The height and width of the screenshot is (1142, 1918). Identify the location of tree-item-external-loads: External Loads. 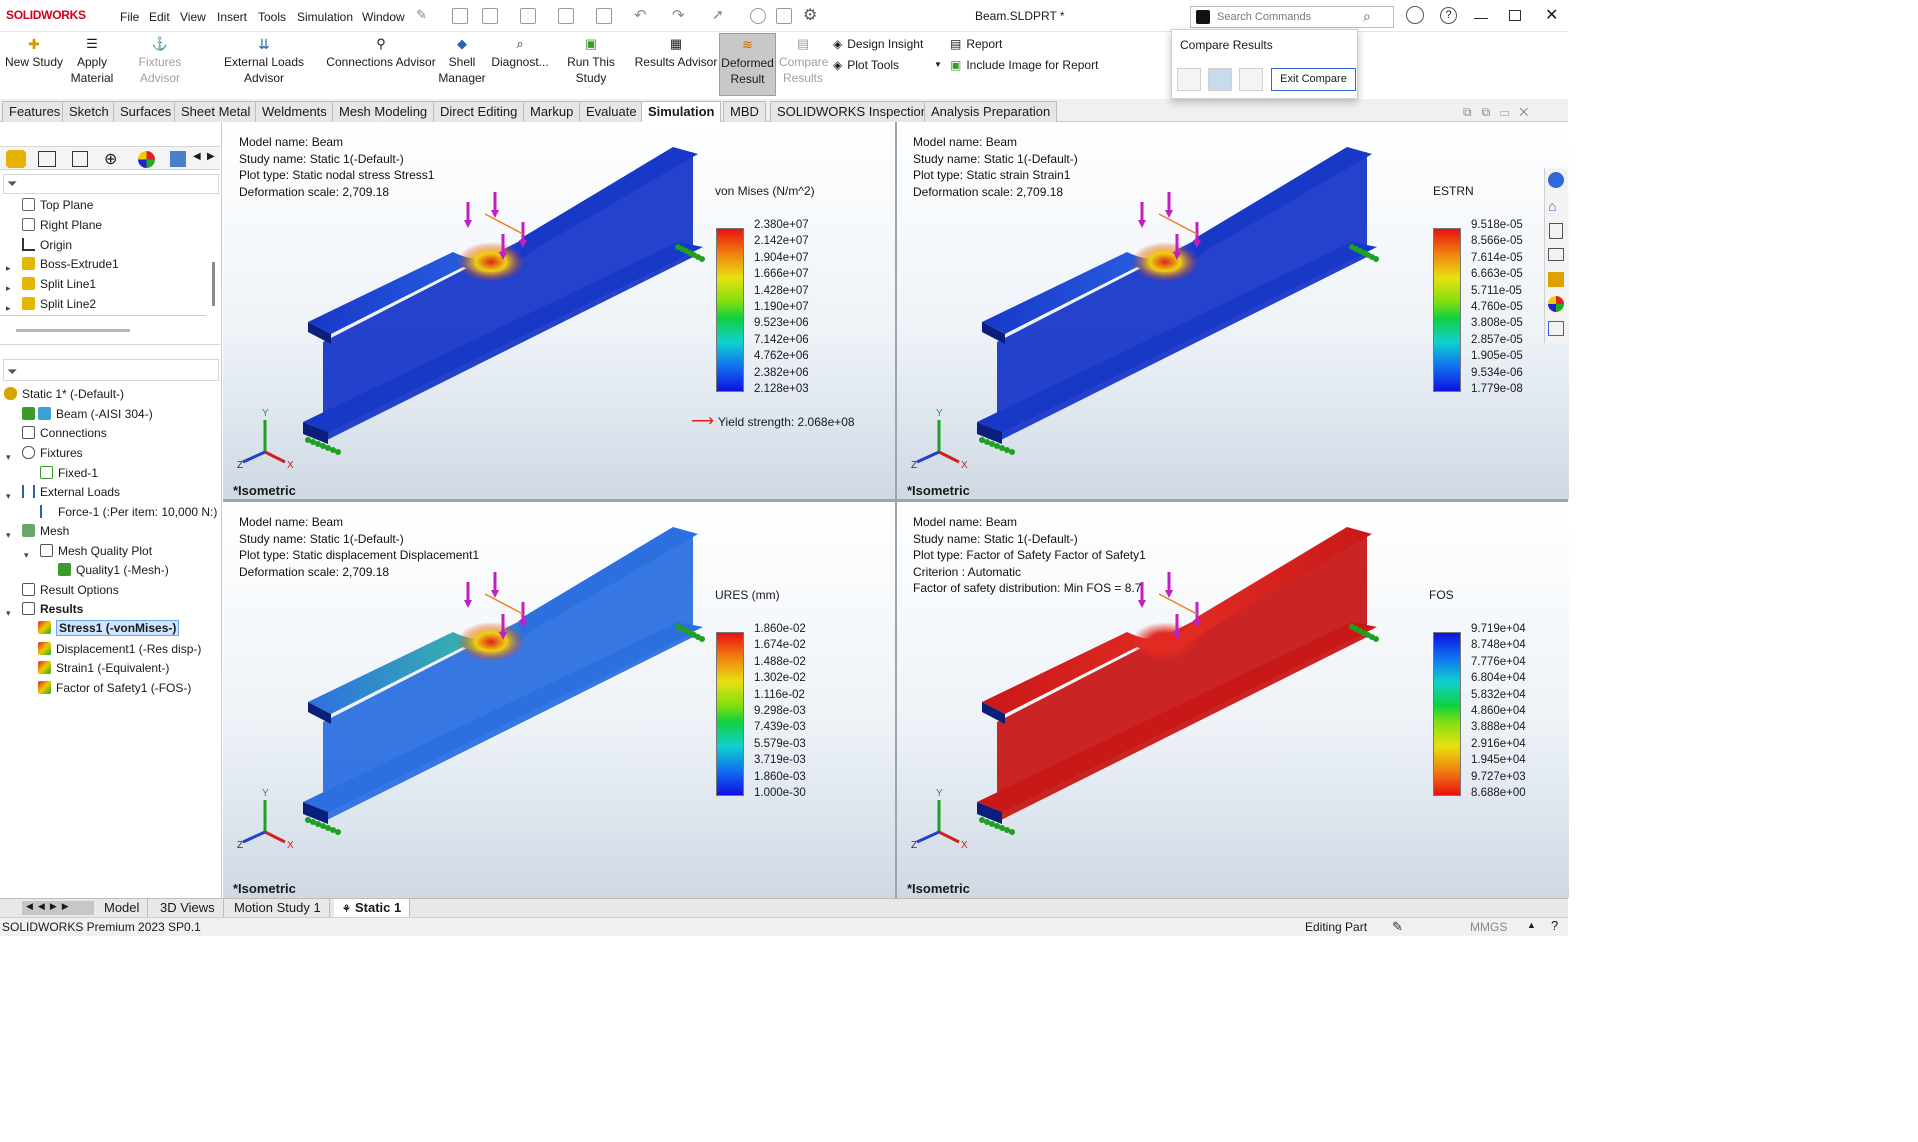
(71, 492).